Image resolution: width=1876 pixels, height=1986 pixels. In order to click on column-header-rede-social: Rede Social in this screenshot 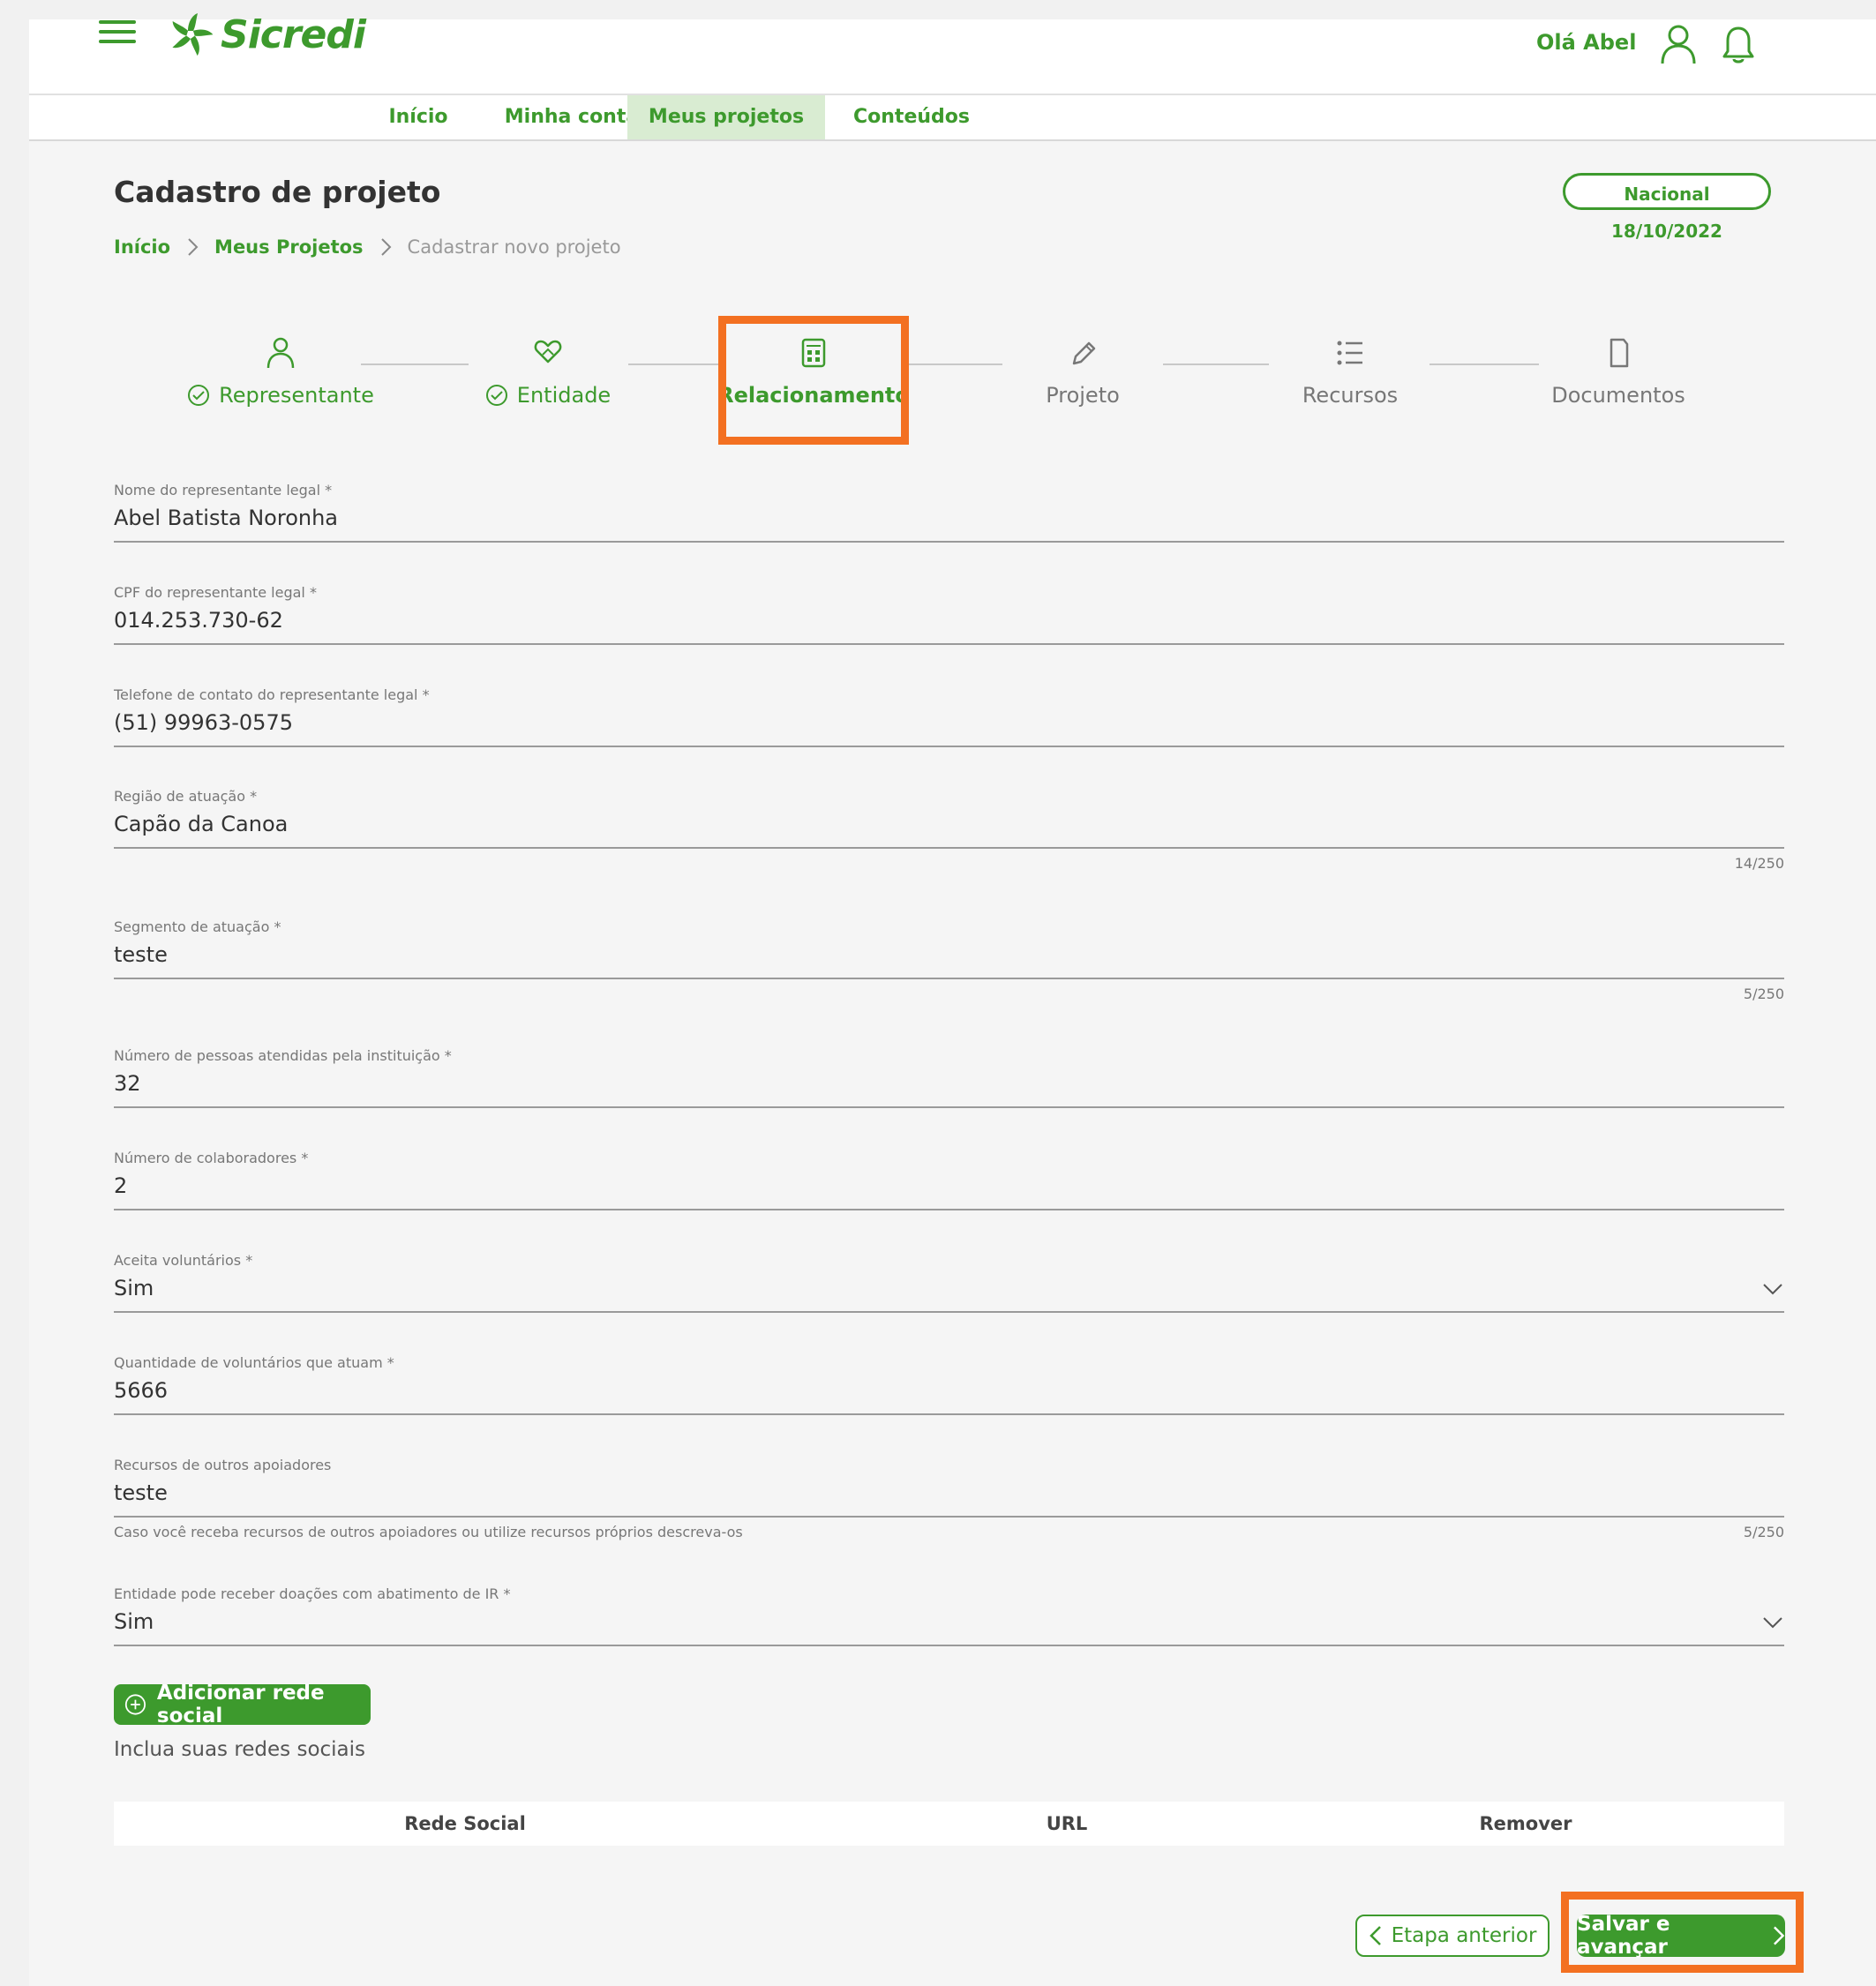, I will do `click(465, 1823)`.